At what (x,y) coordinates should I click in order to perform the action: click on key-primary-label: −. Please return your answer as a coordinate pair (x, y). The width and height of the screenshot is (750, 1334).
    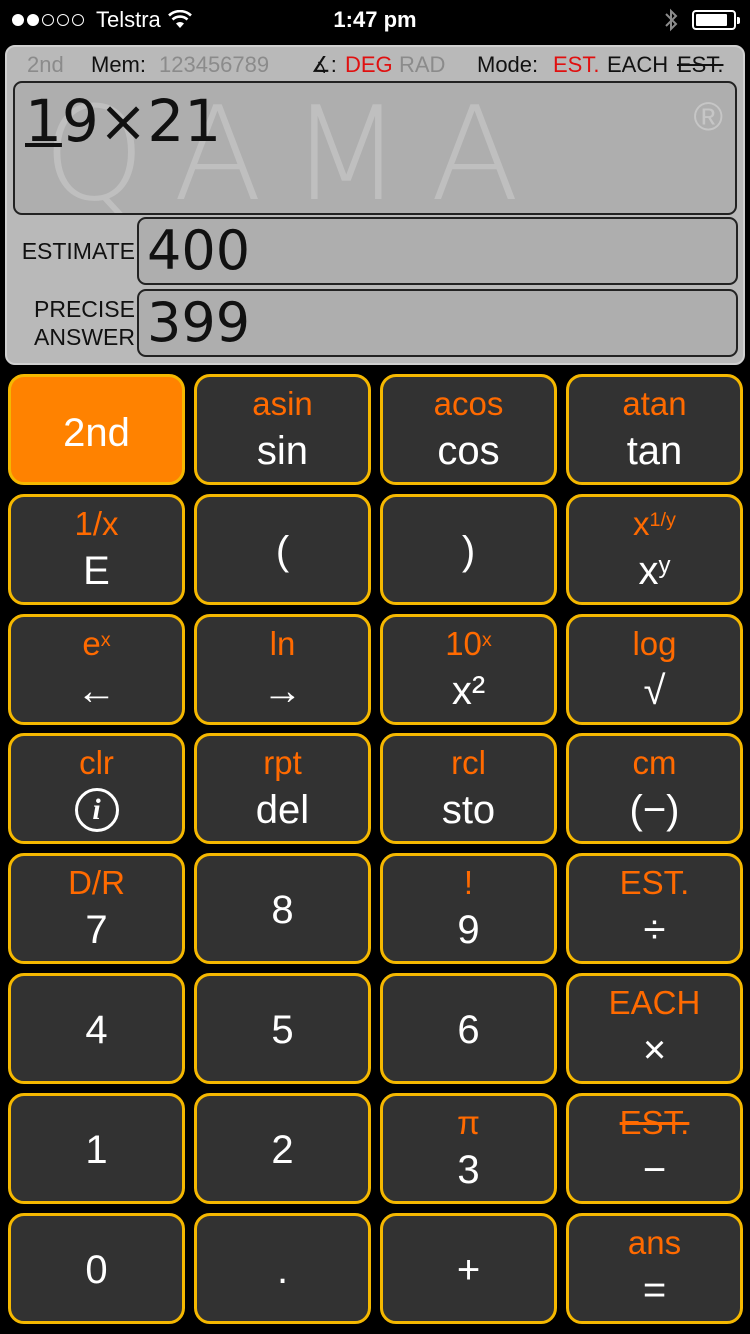
    Looking at the image, I should click on (654, 1170).